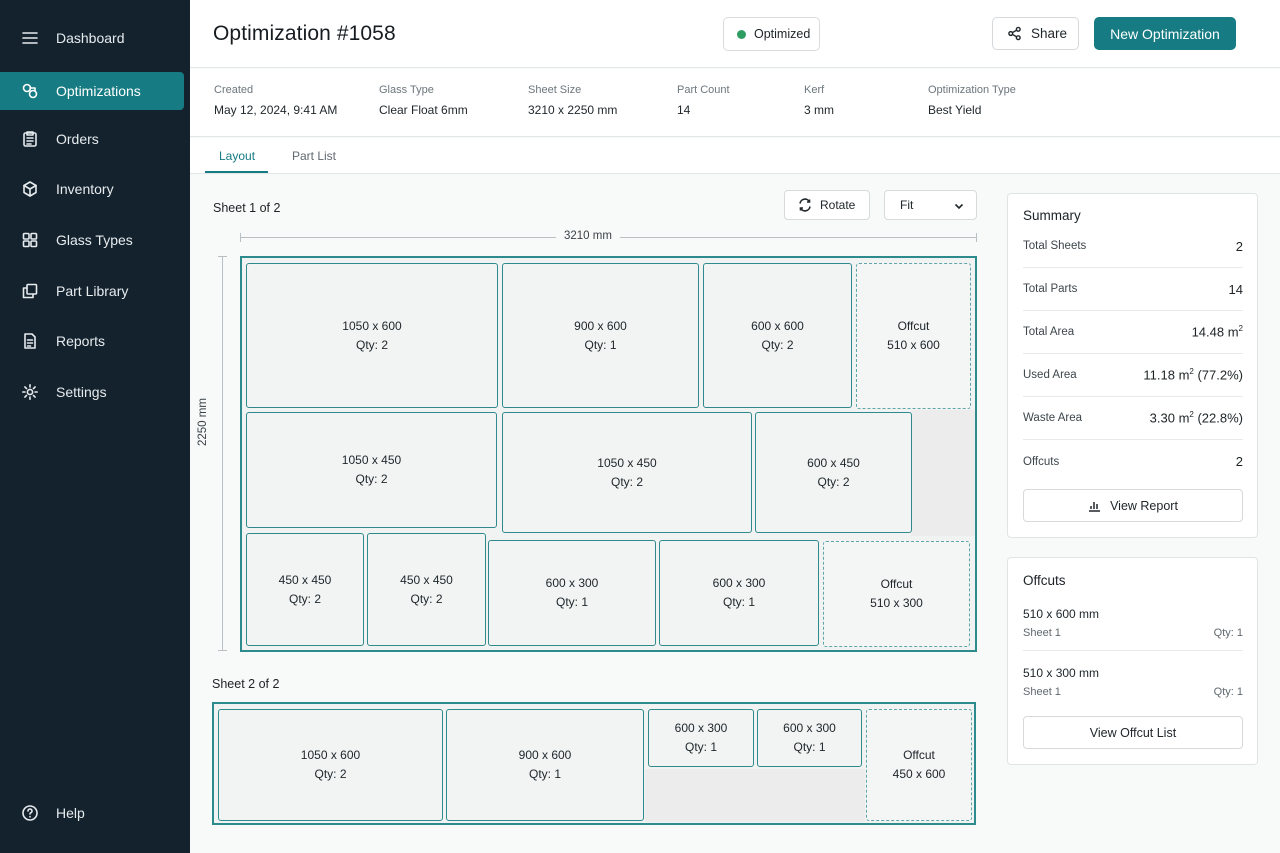  Describe the element at coordinates (236, 172) in the screenshot. I see `active-tab-indicator` at that location.